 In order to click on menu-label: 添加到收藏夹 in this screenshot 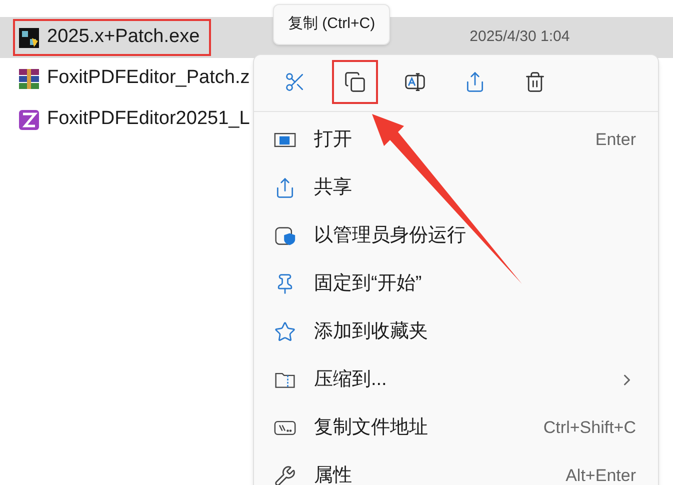, I will do `click(371, 332)`.